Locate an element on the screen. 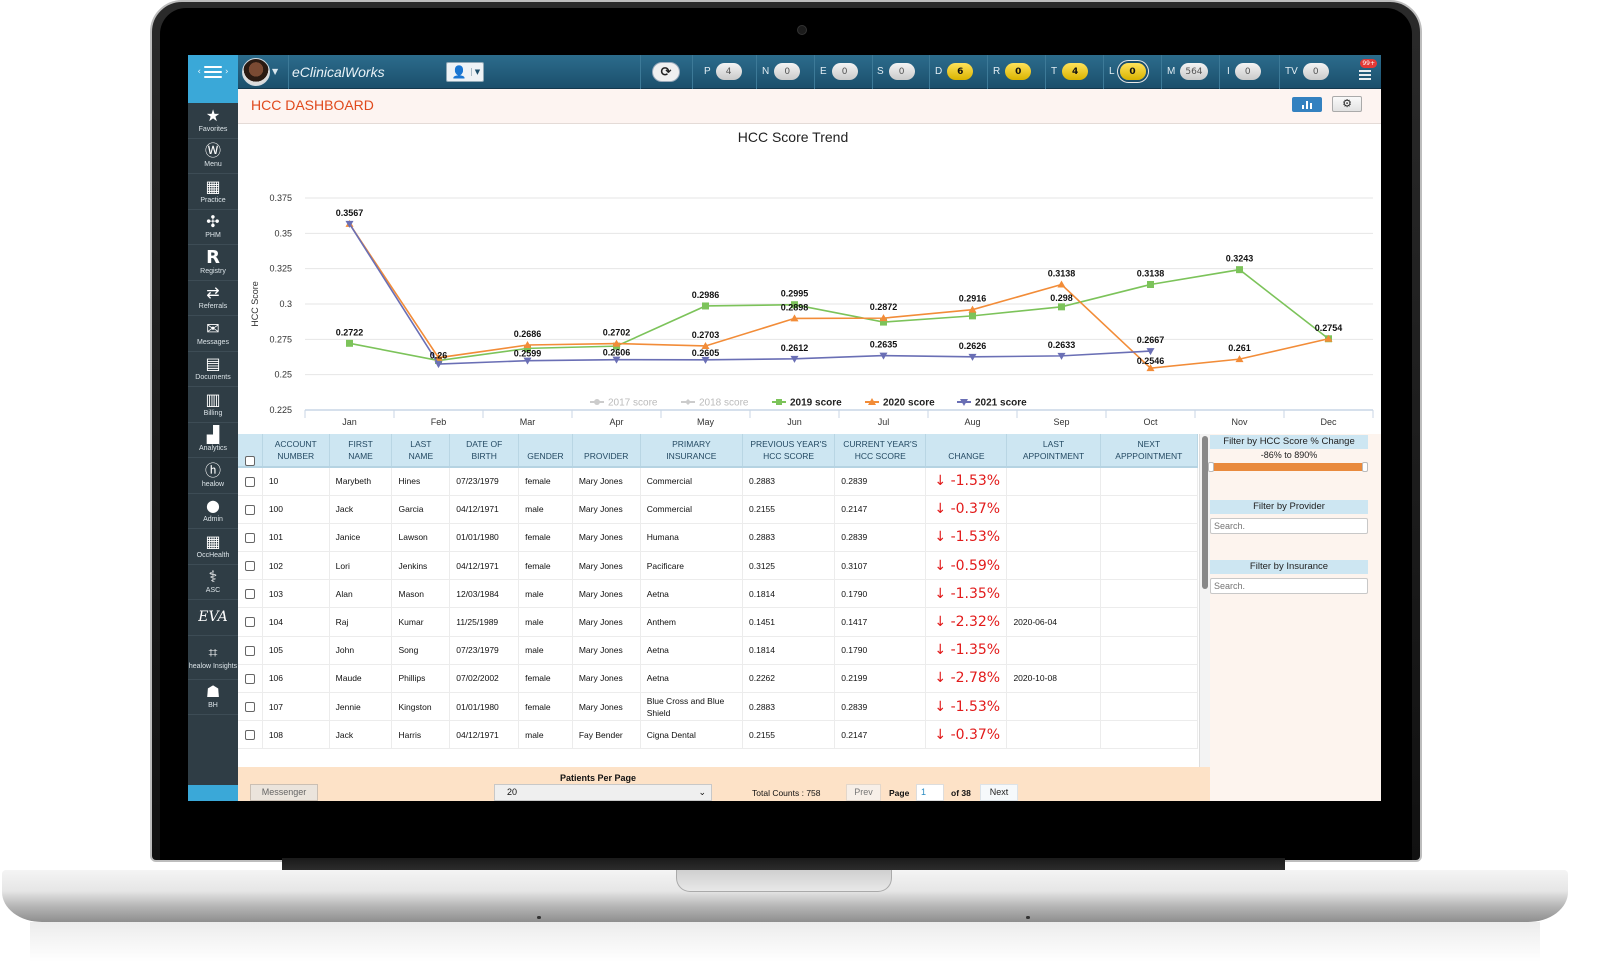 This screenshot has height=969, width=1600. column-header: PRIMARY INSURANCE is located at coordinates (692, 451).